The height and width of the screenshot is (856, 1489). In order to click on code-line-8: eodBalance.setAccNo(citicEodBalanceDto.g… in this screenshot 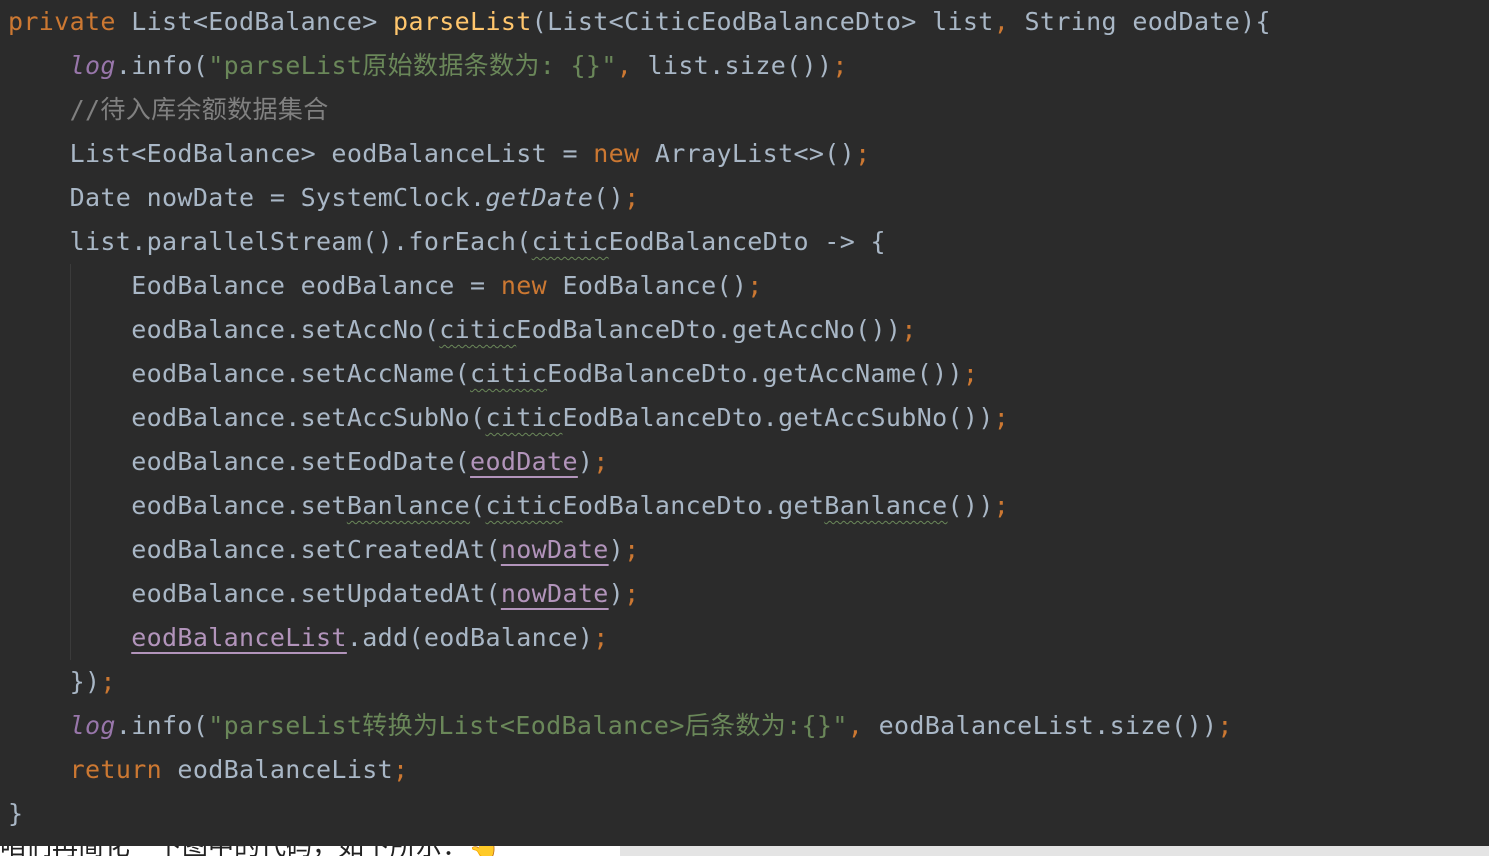, I will do `click(462, 329)`.